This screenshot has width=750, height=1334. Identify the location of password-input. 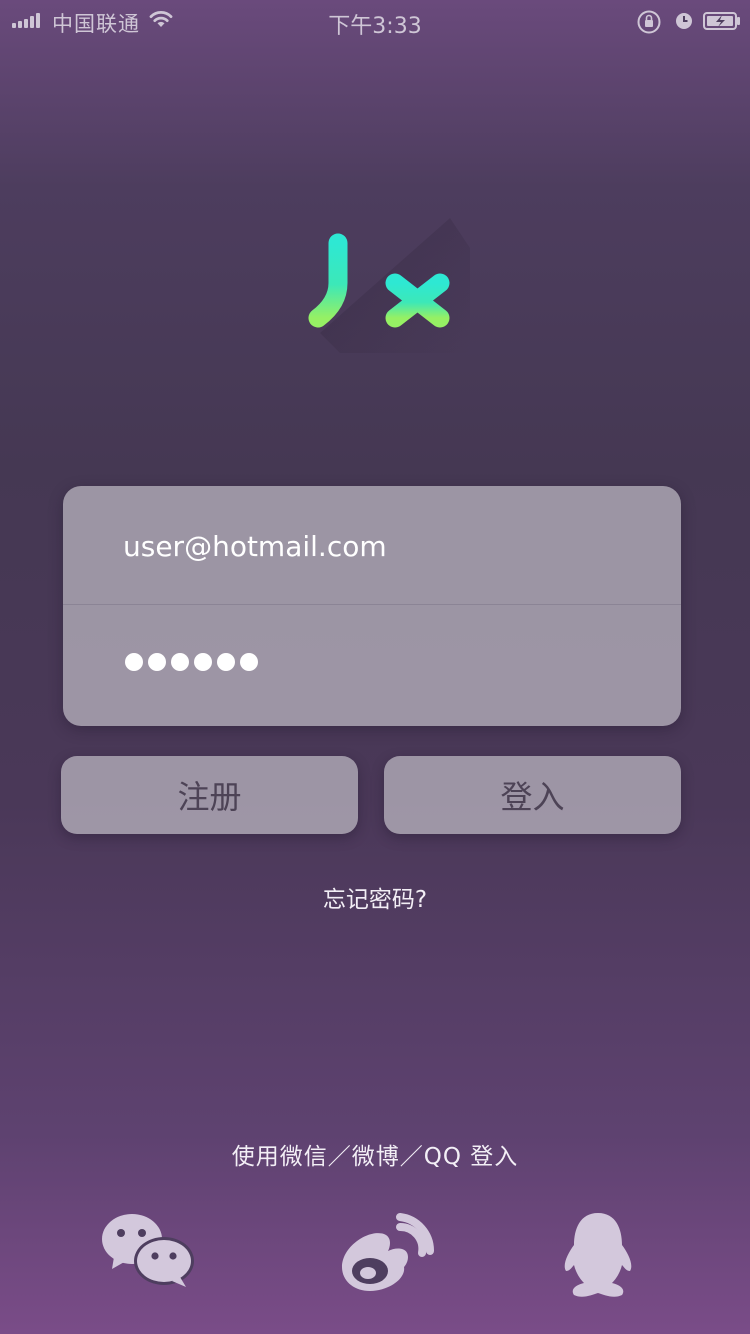
(191, 662).